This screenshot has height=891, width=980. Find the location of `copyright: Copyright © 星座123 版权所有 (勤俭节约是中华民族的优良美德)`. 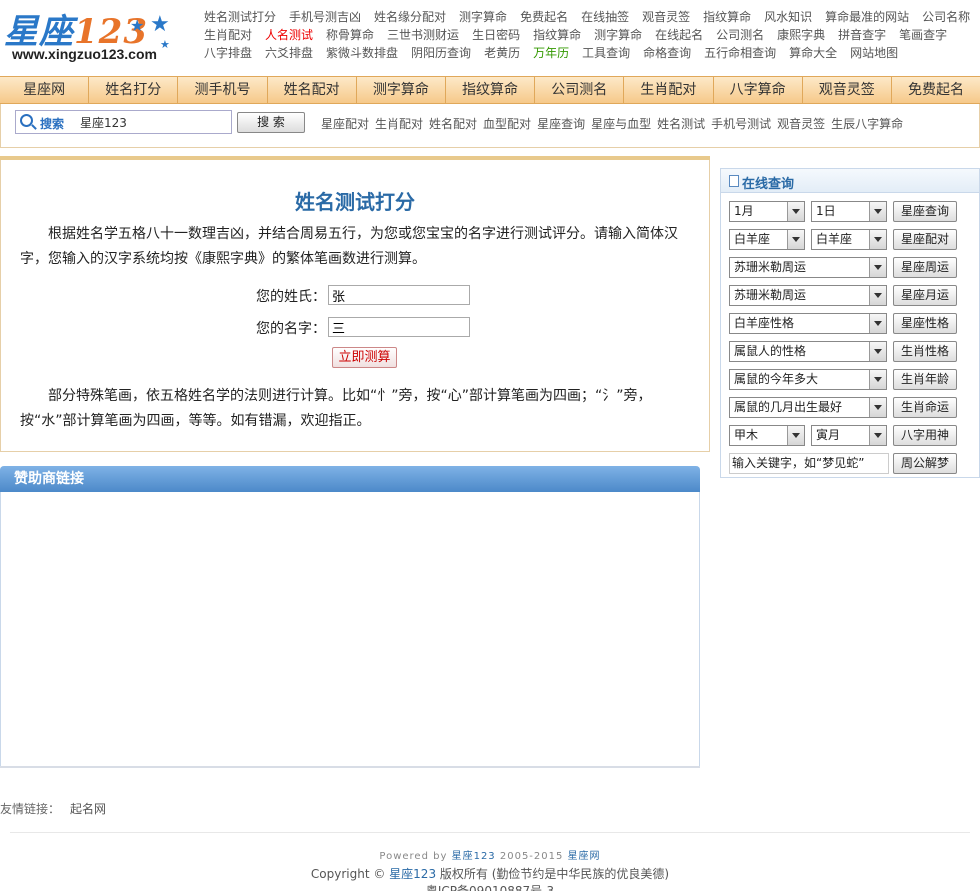

copyright: Copyright © 星座123 版权所有 (勤俭节约是中华民族的优良美德) is located at coordinates (490, 874).